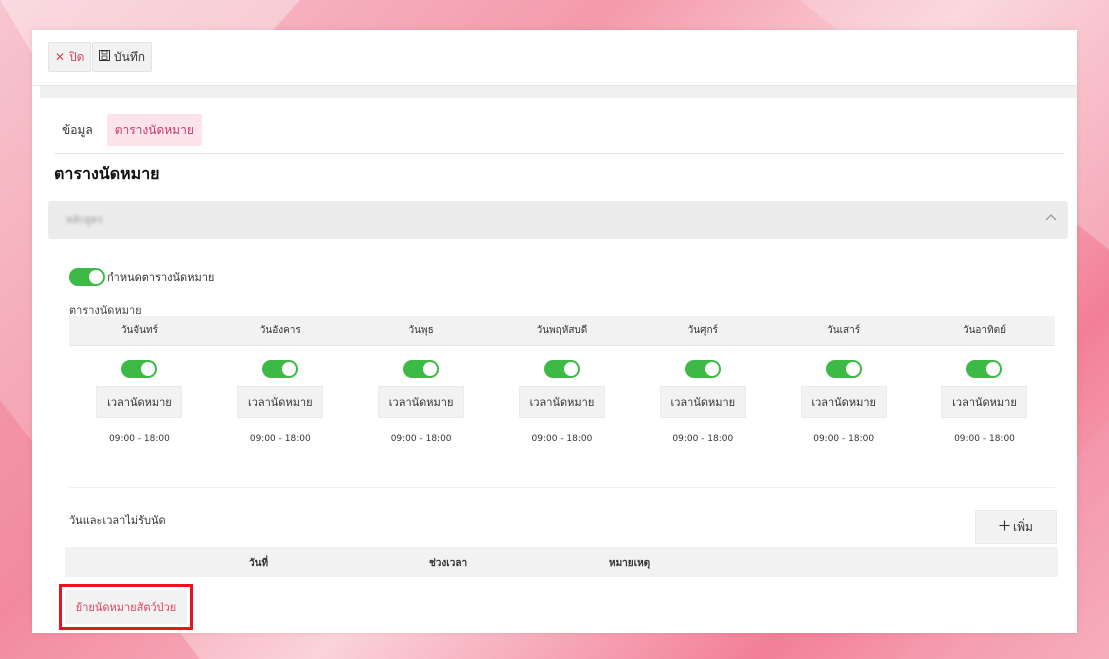 This screenshot has height=659, width=1109. I want to click on toolbar: ✕ ปิด บันทึก, so click(554, 58).